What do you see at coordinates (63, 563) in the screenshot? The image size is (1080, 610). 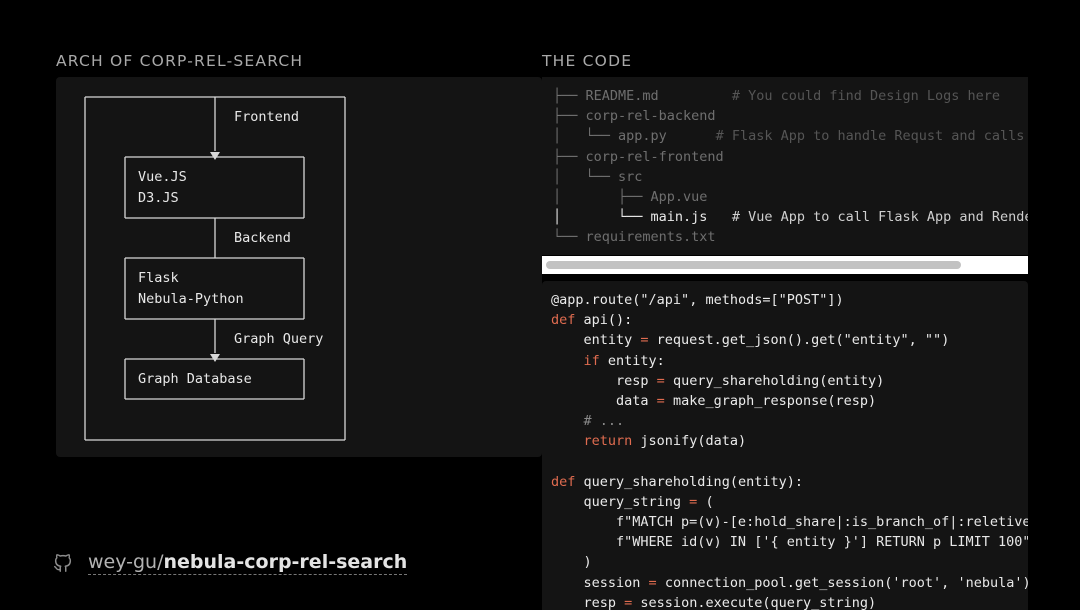 I see `github-icon` at bounding box center [63, 563].